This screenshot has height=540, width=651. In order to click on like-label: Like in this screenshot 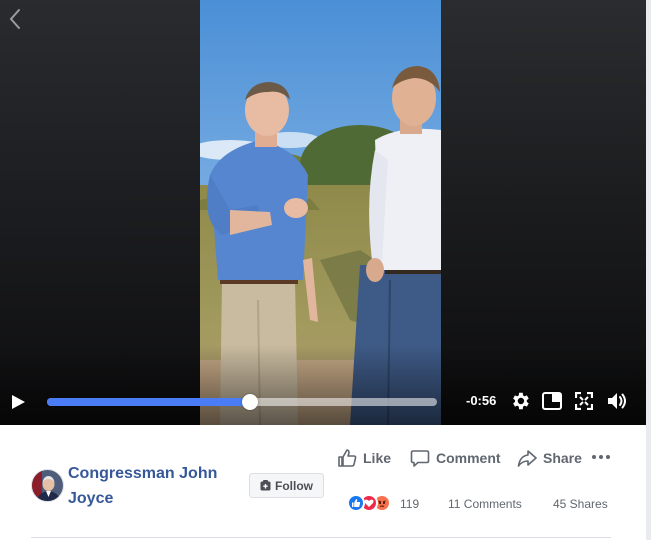, I will do `click(377, 458)`.